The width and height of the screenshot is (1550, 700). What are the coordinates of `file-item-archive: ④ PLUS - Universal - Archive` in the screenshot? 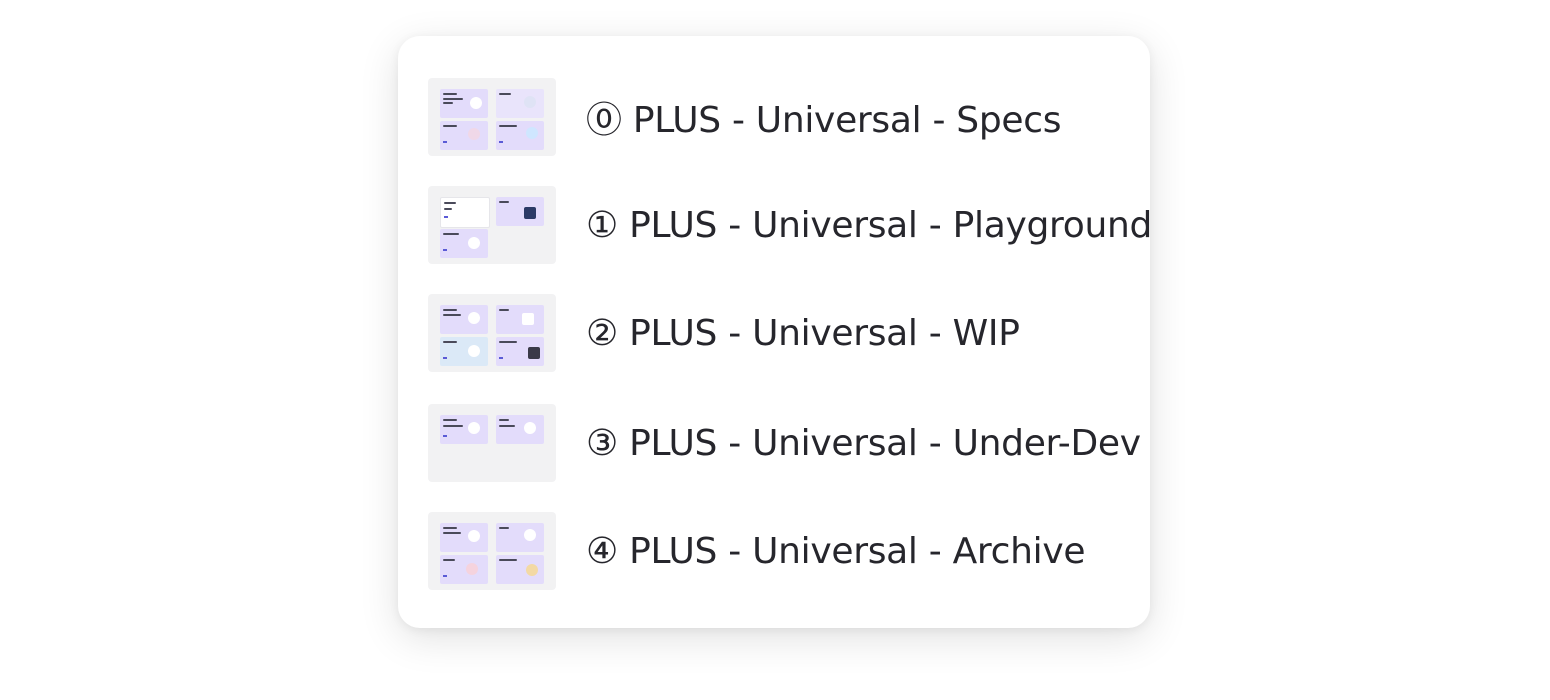 It's located at (788, 551).